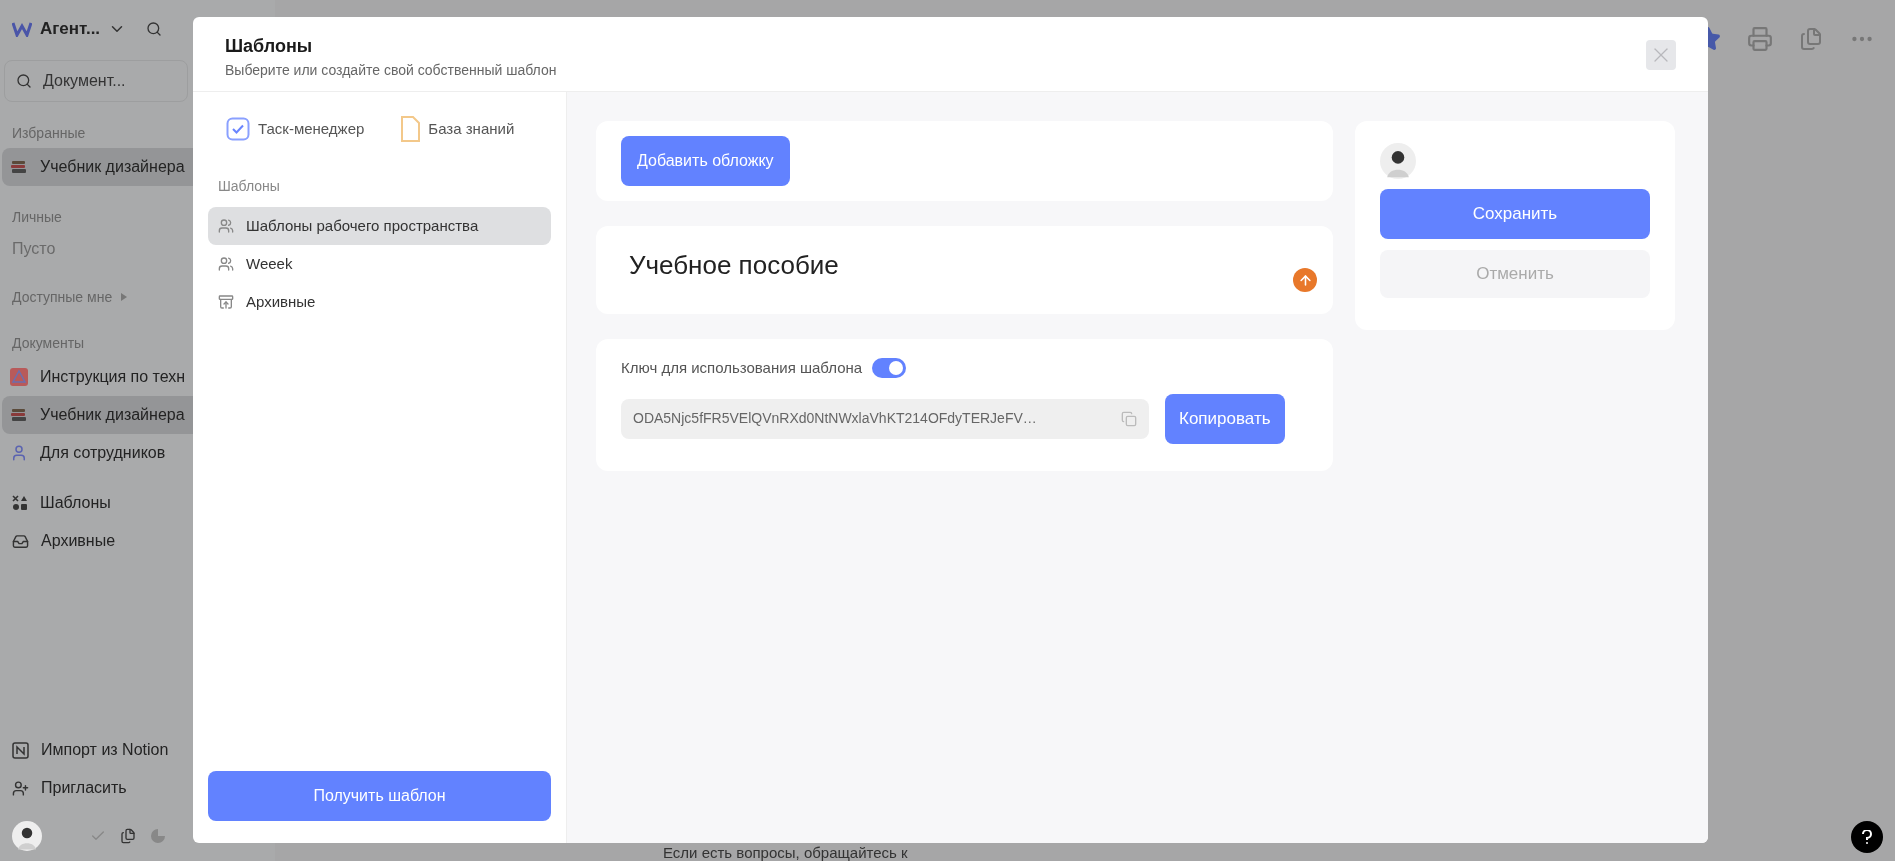 The width and height of the screenshot is (1895, 861). Describe the element at coordinates (379, 302) in the screenshot. I see `template-list-item: Архивные` at that location.